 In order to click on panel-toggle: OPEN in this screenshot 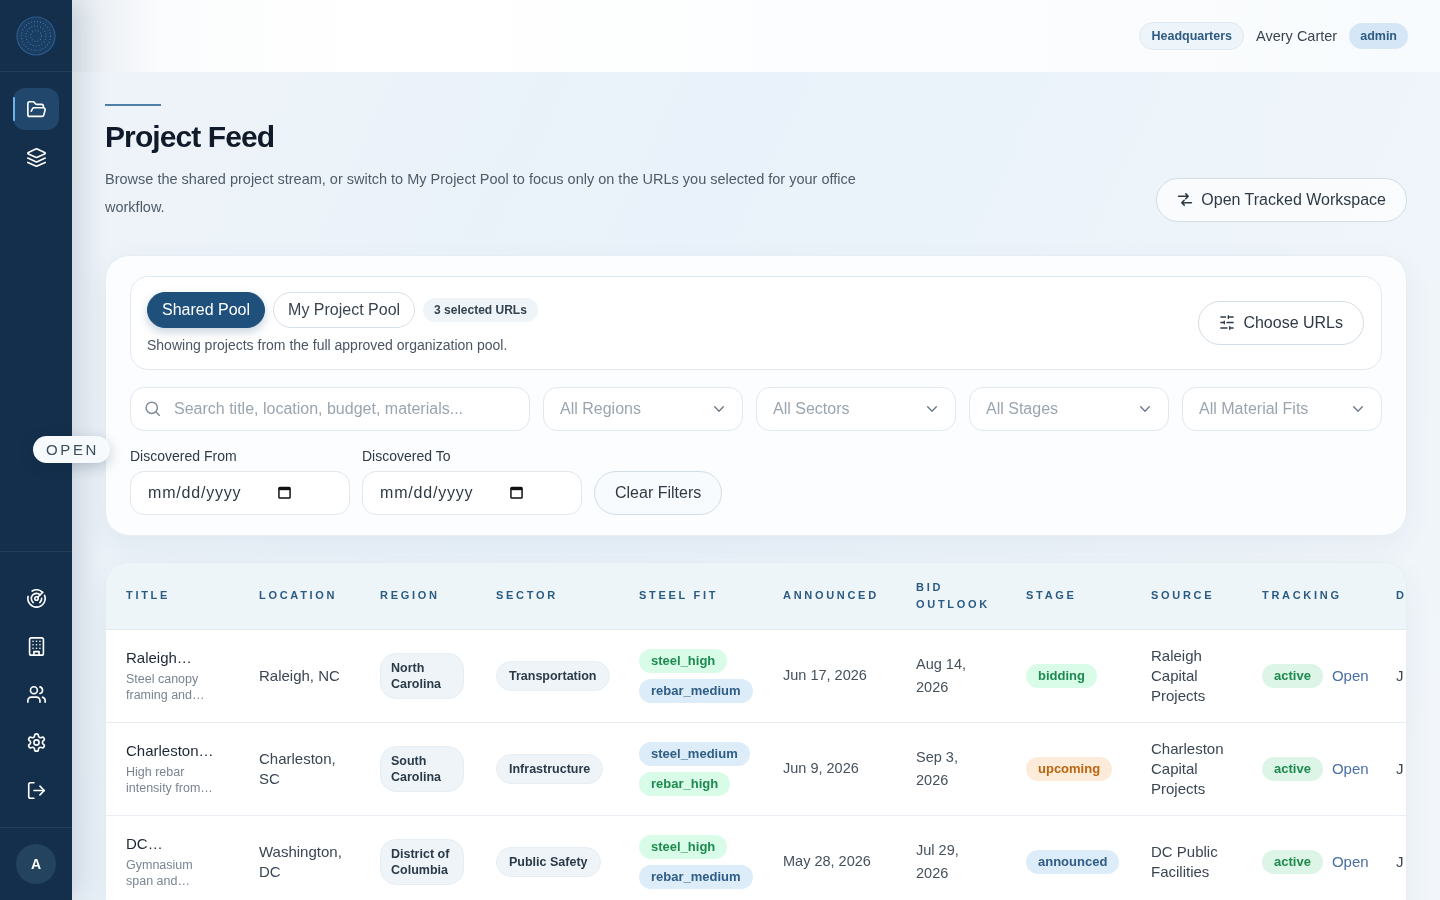, I will do `click(71, 449)`.